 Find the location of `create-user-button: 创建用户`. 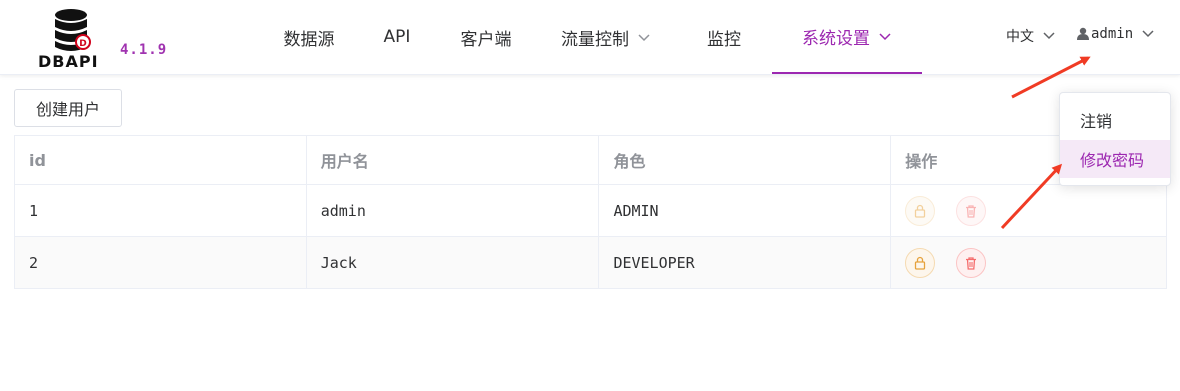

create-user-button: 创建用户 is located at coordinates (68, 108).